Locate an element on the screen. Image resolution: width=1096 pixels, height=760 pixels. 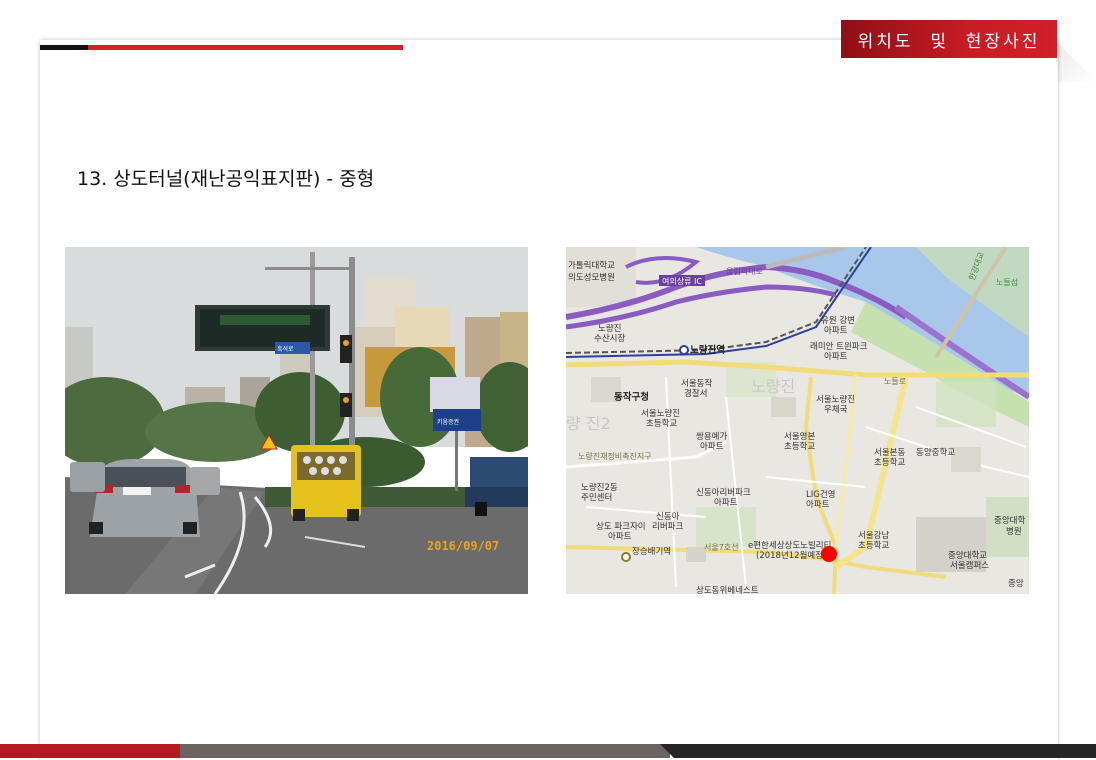
map-label-renewal-zone: 노량진재정비촉진지구 is located at coordinates (615, 456).